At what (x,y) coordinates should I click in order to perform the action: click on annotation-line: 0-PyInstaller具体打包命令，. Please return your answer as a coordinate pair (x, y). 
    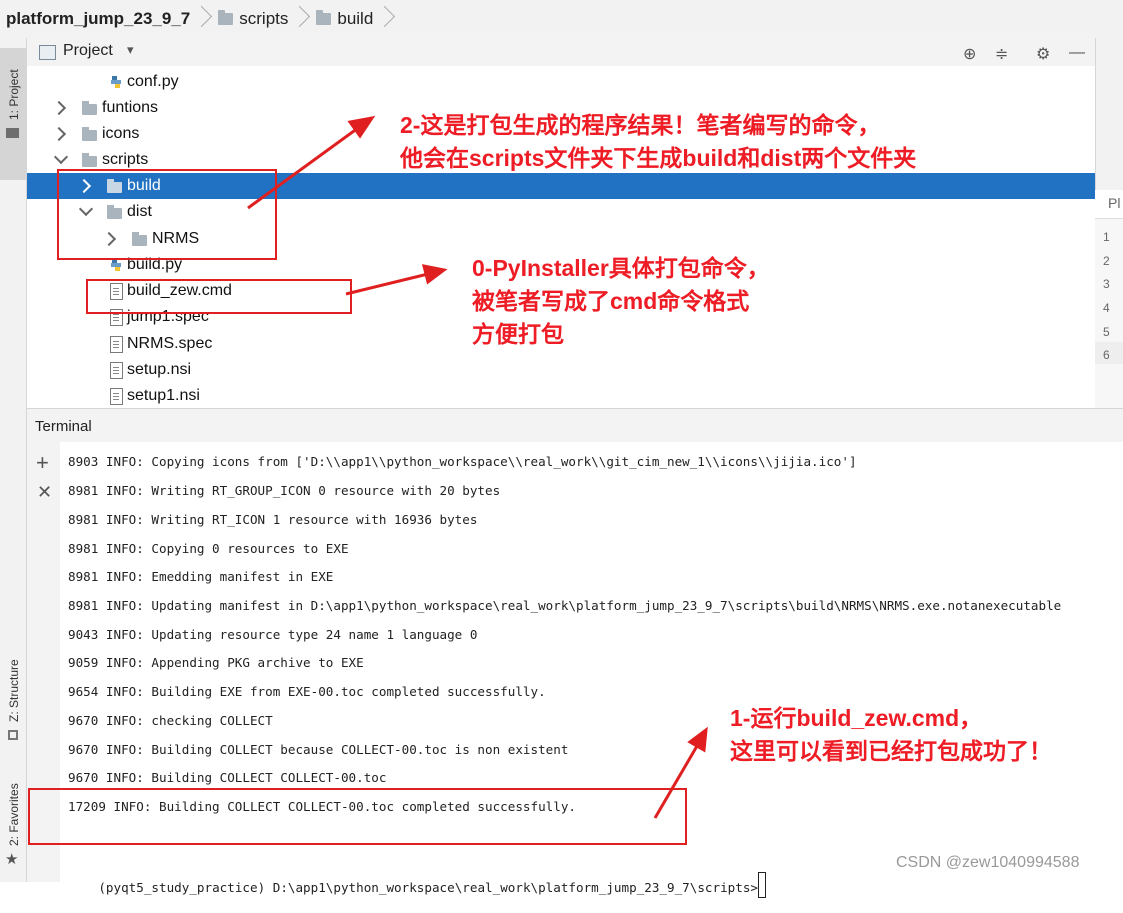
    Looking at the image, I should click on (621, 268).